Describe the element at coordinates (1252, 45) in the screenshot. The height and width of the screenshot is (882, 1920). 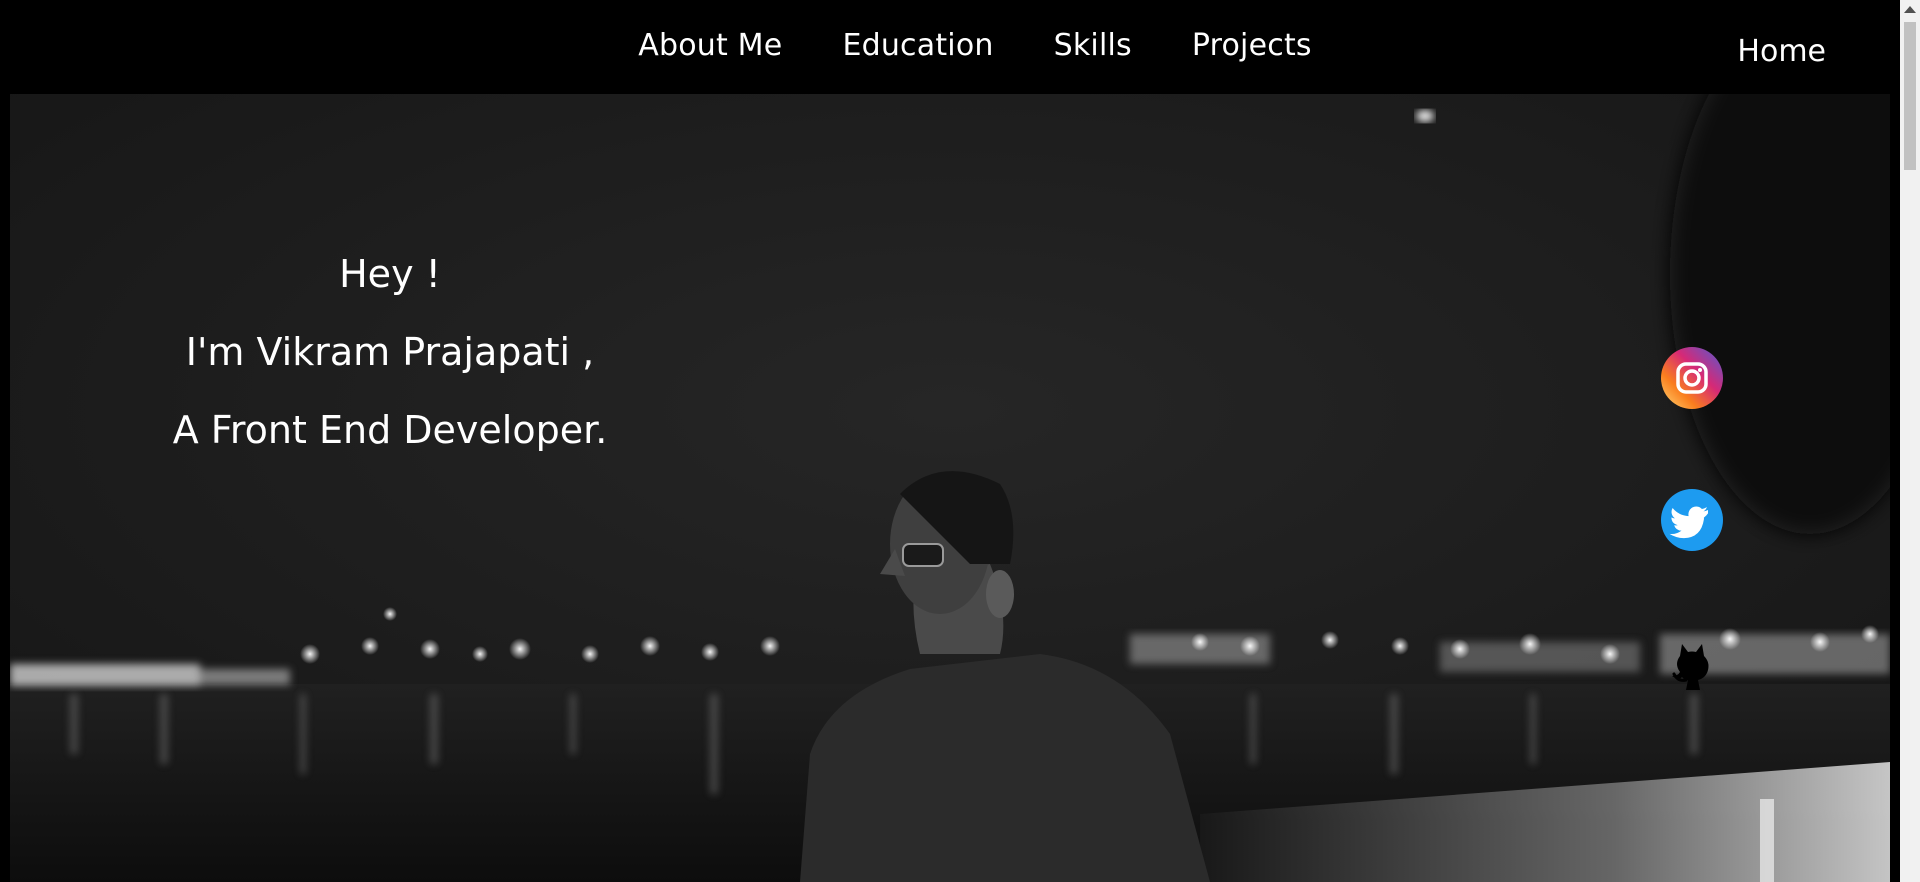
I see `nav-link-projects: Projects` at that location.